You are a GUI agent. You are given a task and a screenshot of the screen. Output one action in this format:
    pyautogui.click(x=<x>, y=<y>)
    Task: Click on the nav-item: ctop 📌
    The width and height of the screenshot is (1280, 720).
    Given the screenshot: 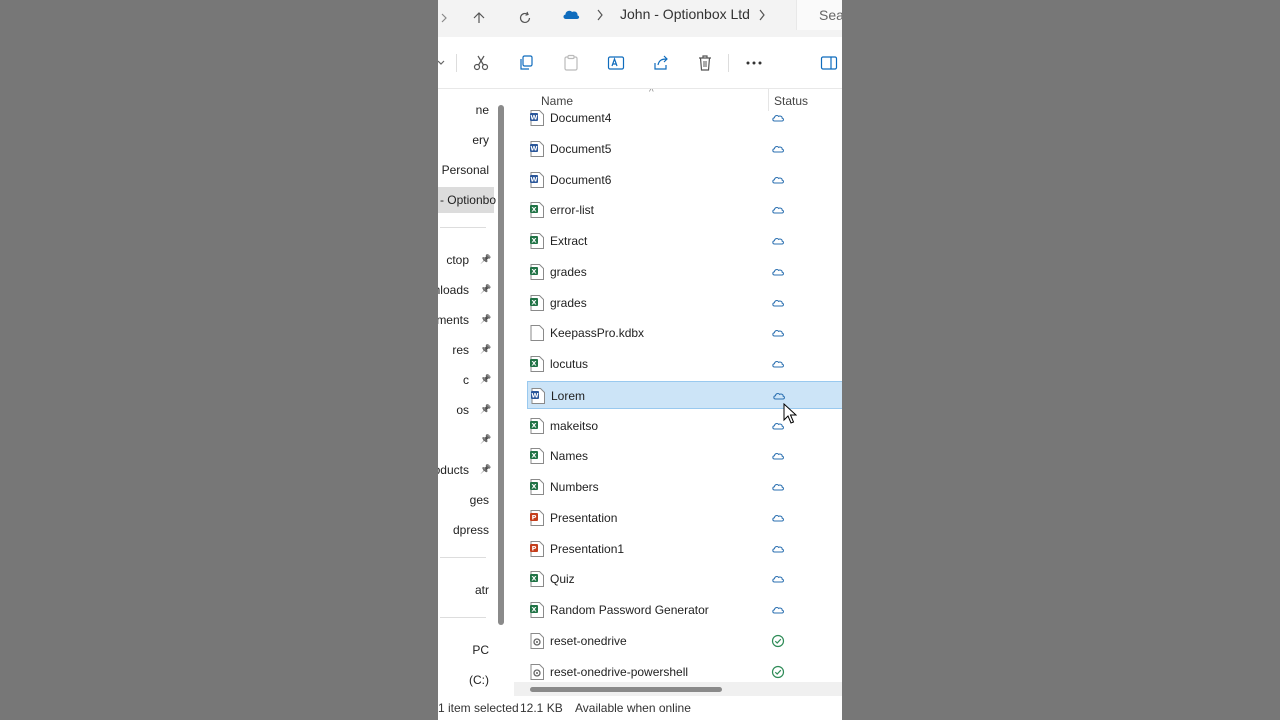 What is the action you would take?
    pyautogui.click(x=466, y=260)
    